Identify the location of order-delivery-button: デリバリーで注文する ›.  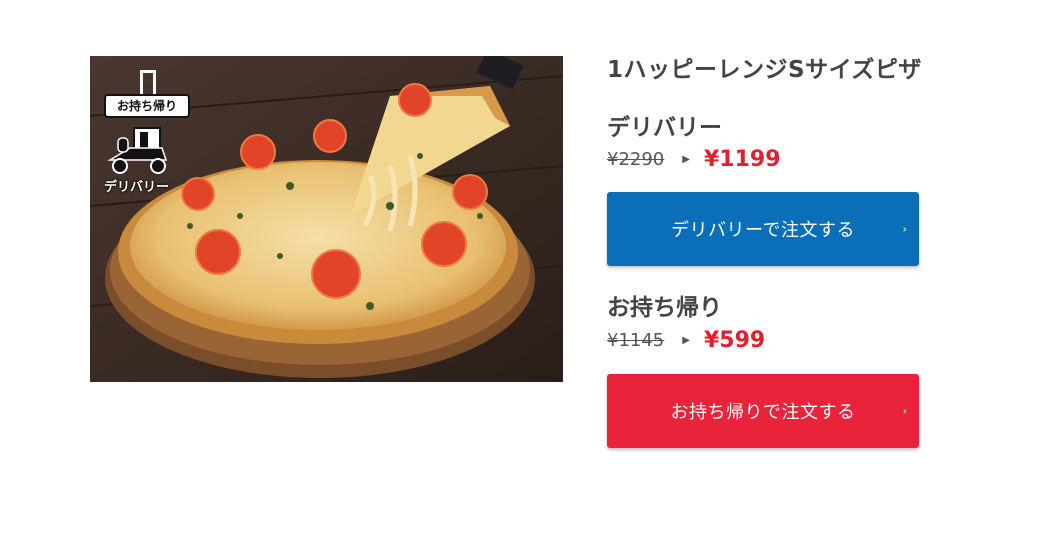
(763, 229).